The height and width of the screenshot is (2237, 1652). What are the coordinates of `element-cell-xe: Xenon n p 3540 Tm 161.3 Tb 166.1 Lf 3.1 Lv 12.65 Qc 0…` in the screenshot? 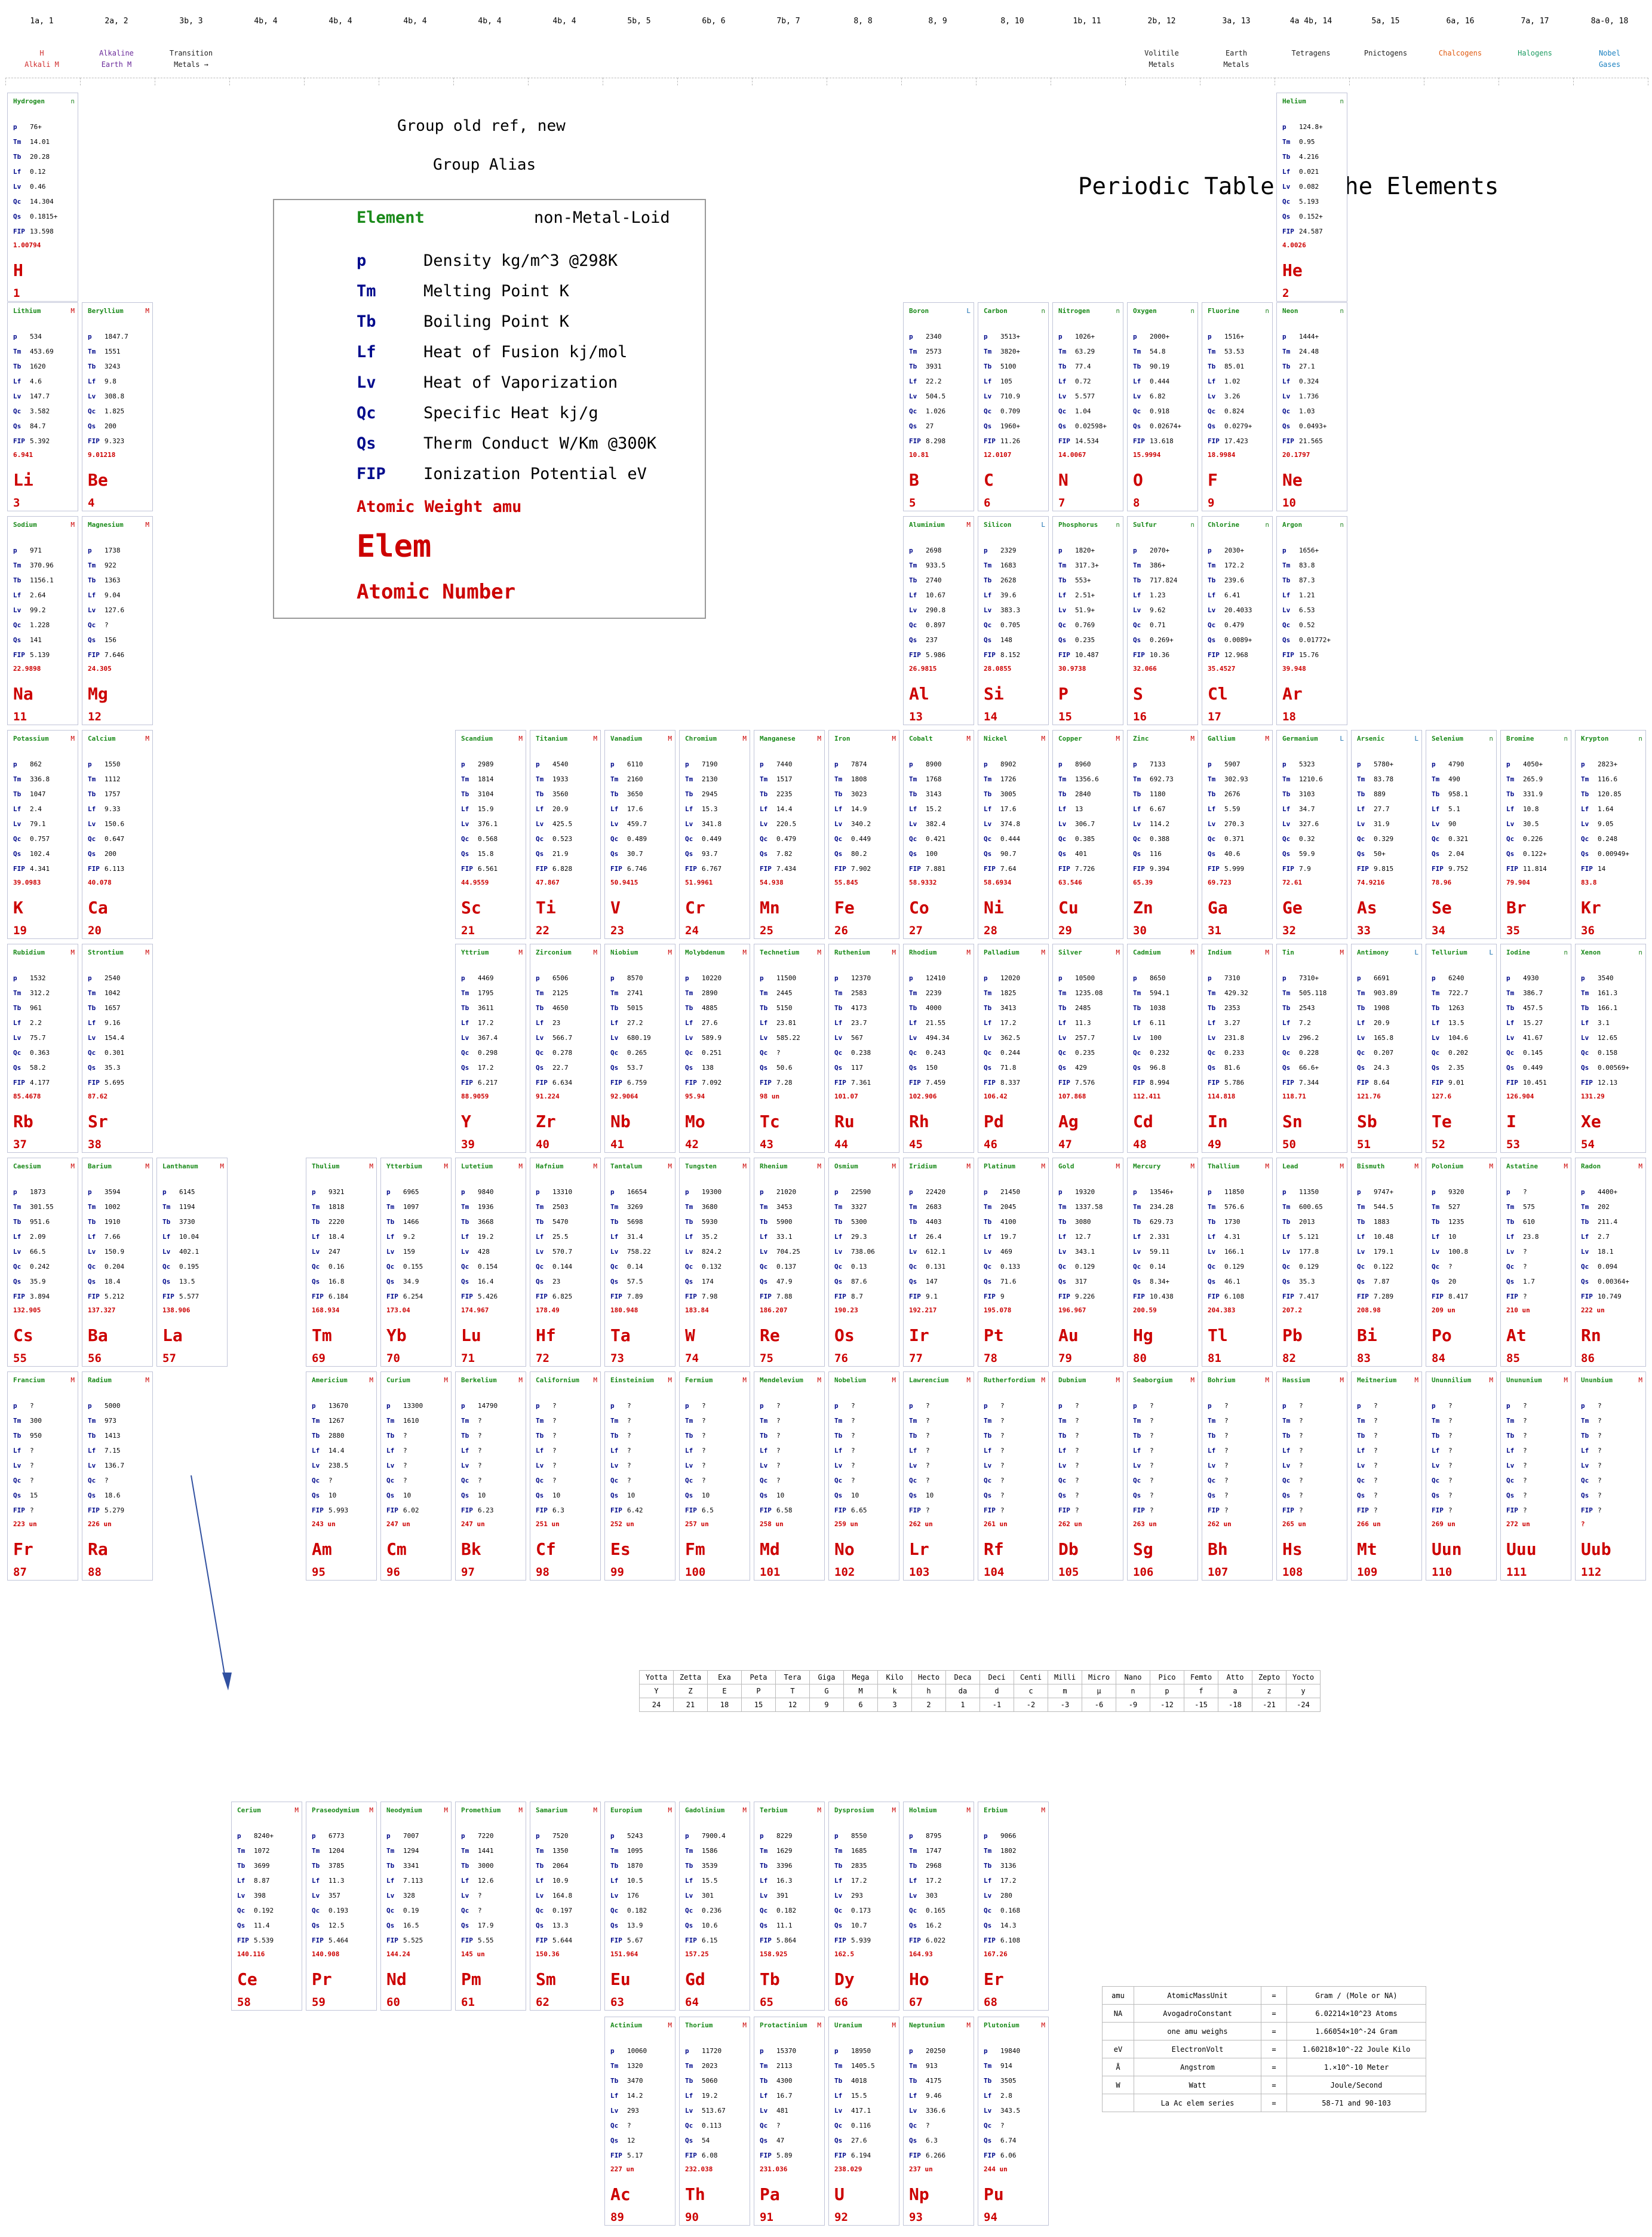 It's located at (1610, 1048).